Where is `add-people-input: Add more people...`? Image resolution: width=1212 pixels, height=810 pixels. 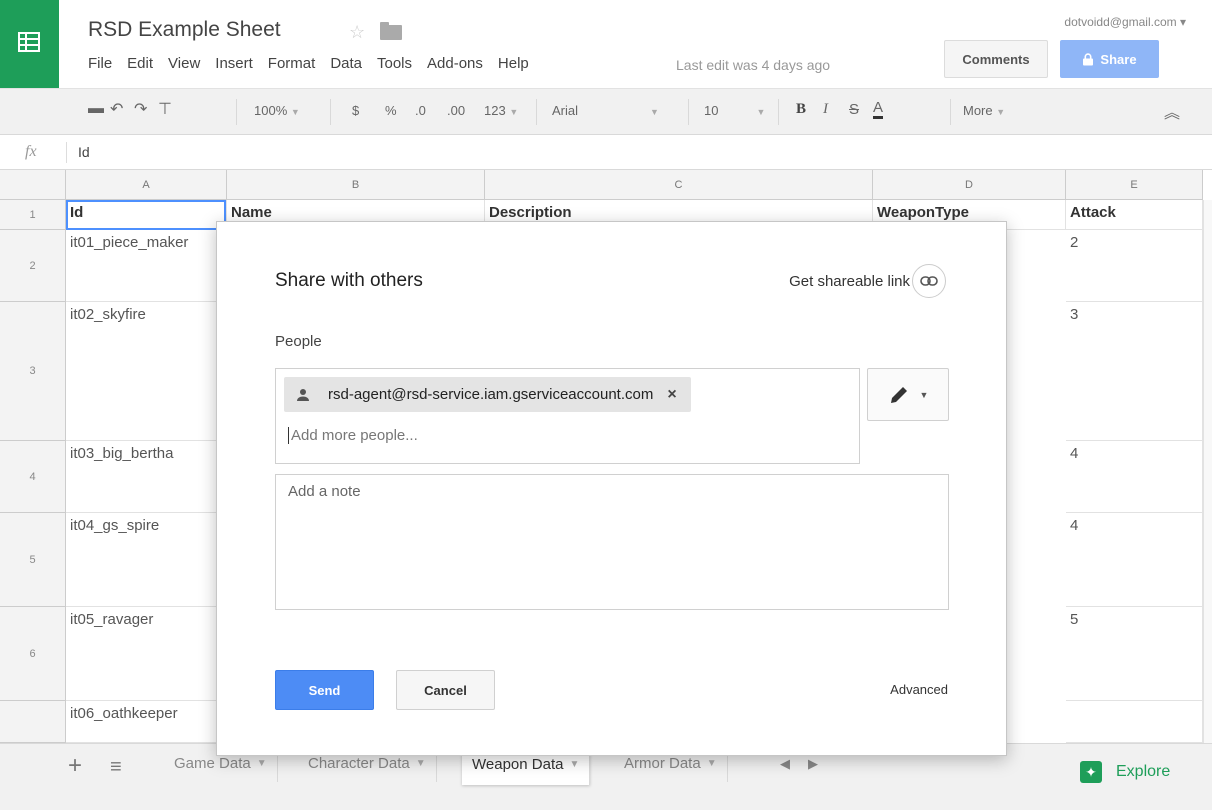 add-people-input: Add more people... is located at coordinates (353, 435).